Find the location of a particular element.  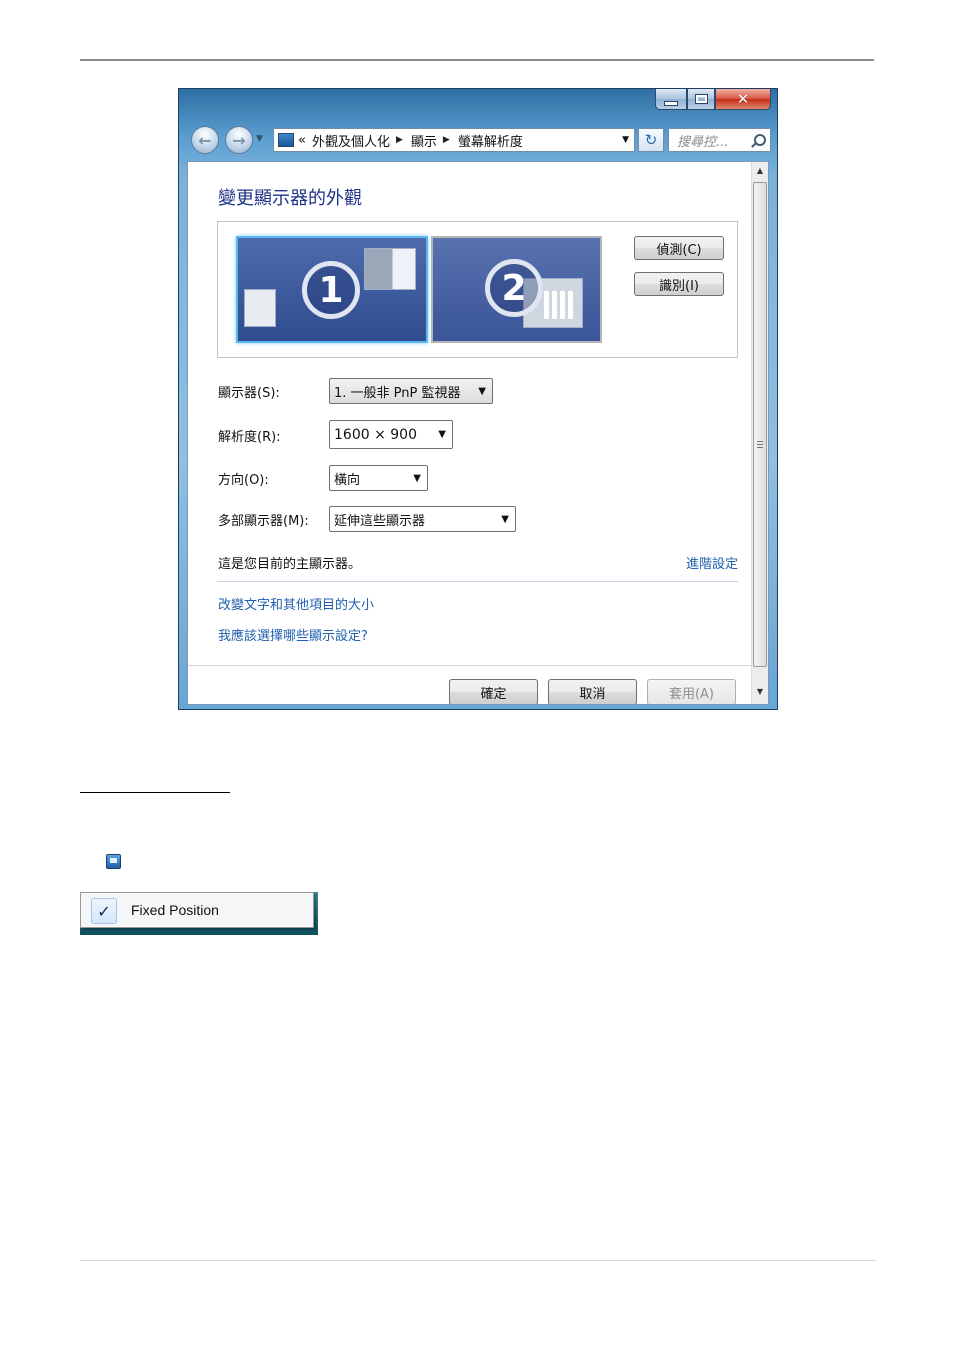

section-rule is located at coordinates (155, 792).